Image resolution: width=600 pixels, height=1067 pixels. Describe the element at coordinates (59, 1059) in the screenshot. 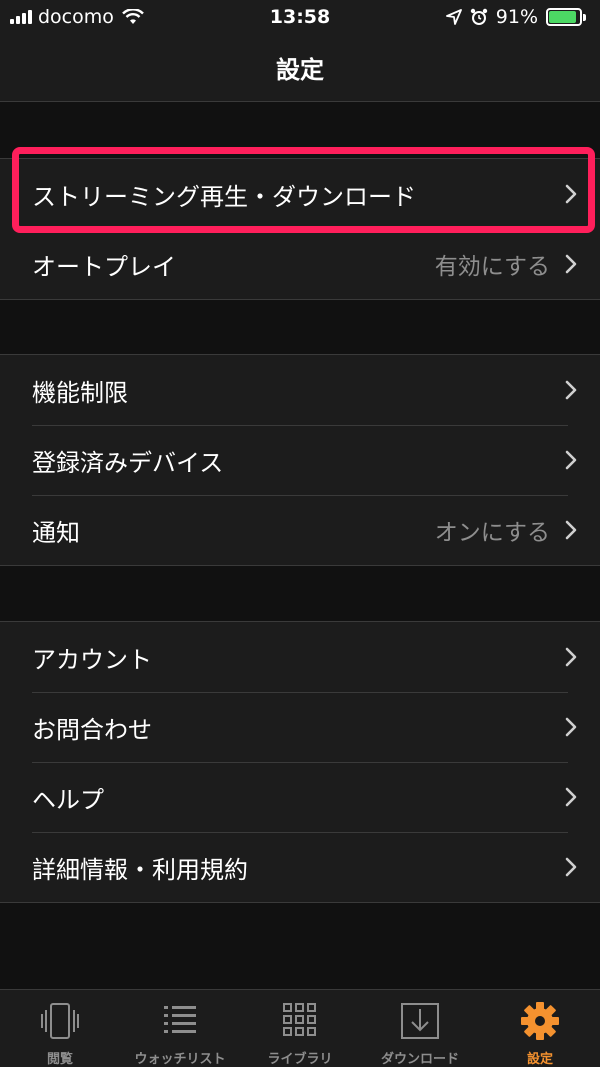

I see `tab-label: 閲覧` at that location.